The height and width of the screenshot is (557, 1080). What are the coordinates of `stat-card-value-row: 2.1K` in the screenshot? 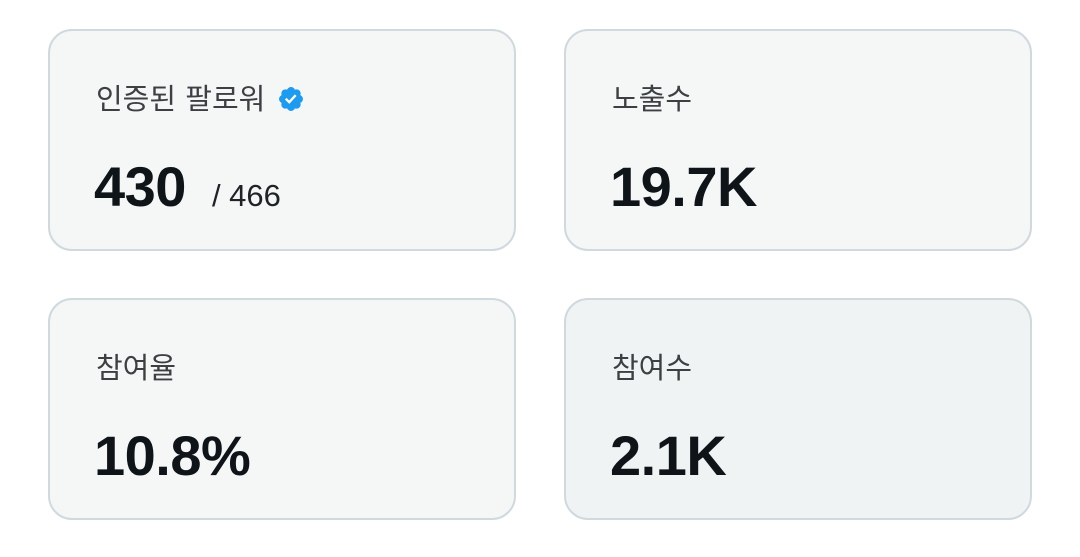 It's located at (668, 456).